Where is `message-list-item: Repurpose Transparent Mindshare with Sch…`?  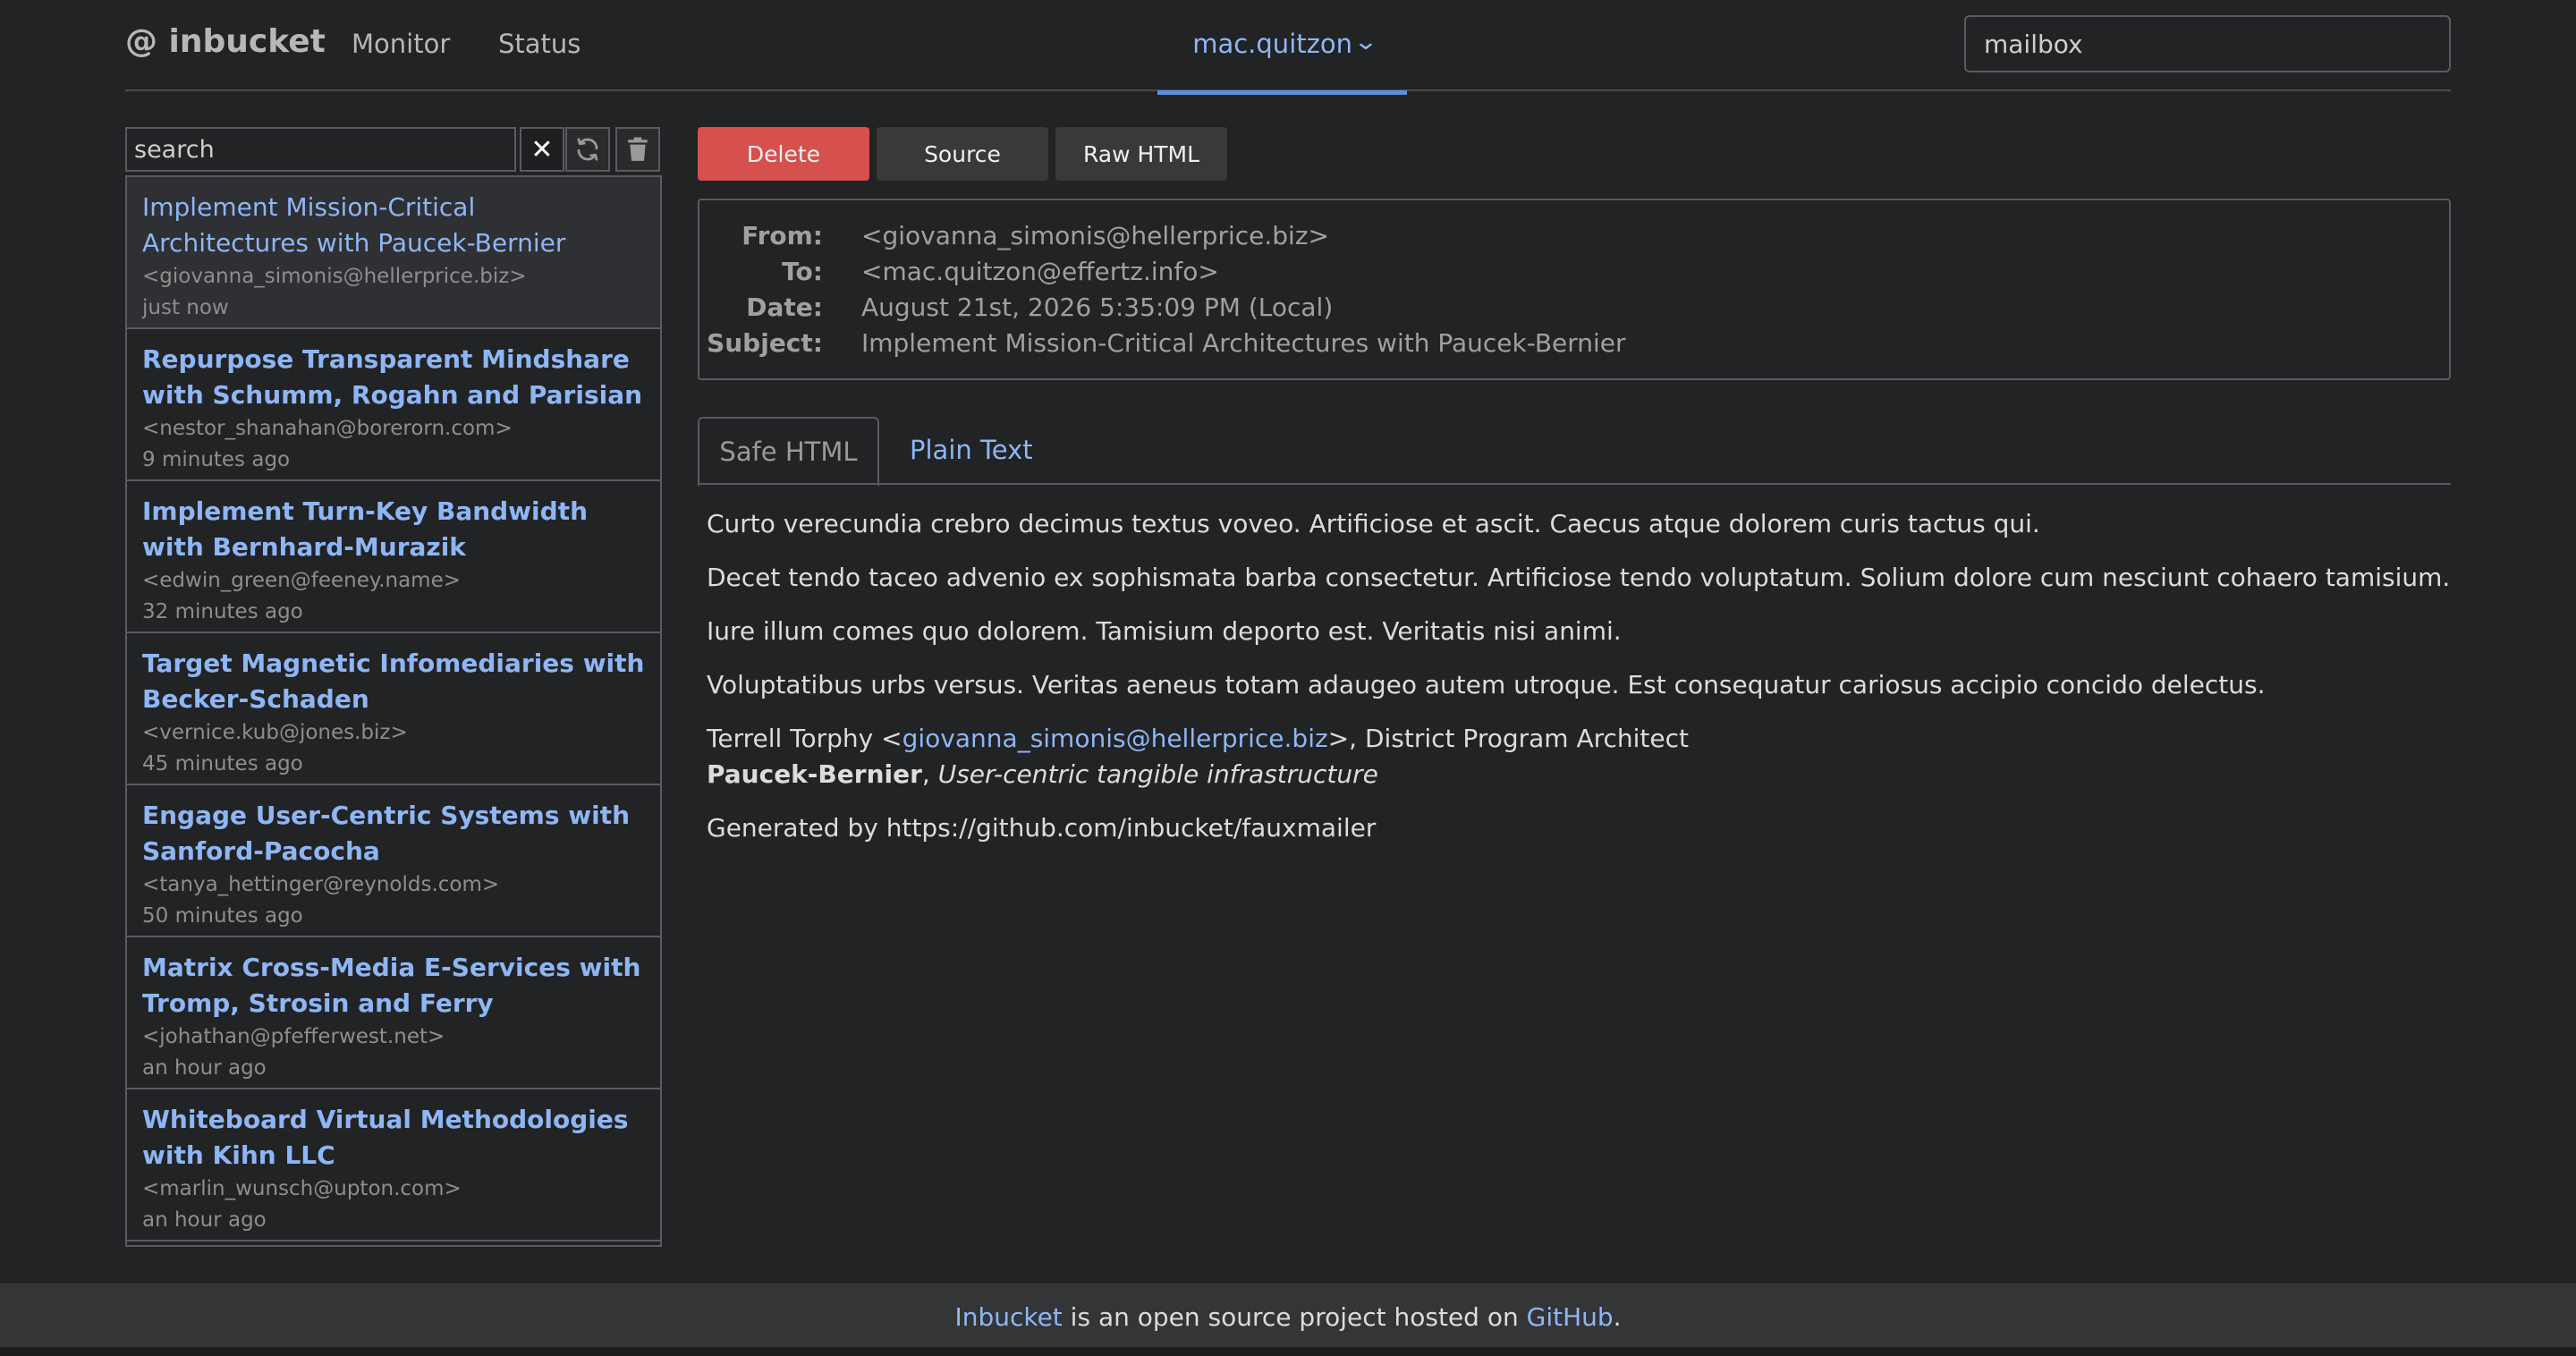
message-list-item: Repurpose Transparent Mindshare with Sch… is located at coordinates (393, 405).